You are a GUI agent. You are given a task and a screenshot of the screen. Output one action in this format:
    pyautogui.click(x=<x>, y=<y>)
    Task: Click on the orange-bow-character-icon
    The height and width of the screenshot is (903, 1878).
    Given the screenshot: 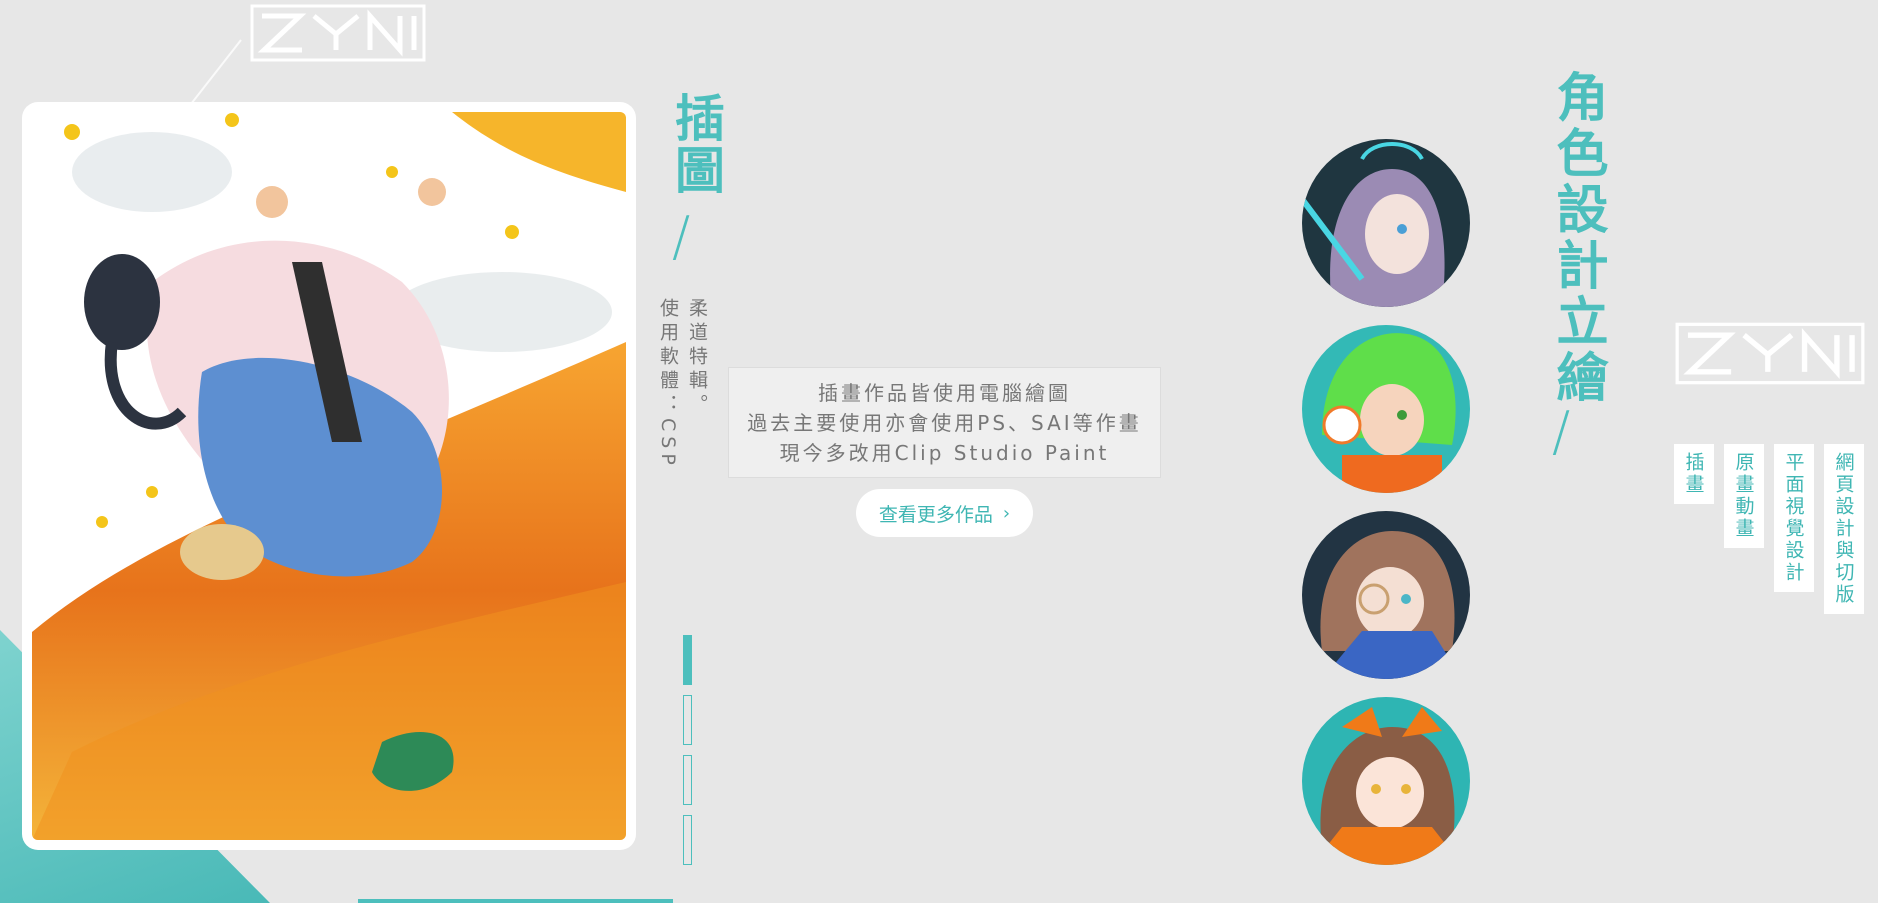 What is the action you would take?
    pyautogui.click(x=1386, y=781)
    